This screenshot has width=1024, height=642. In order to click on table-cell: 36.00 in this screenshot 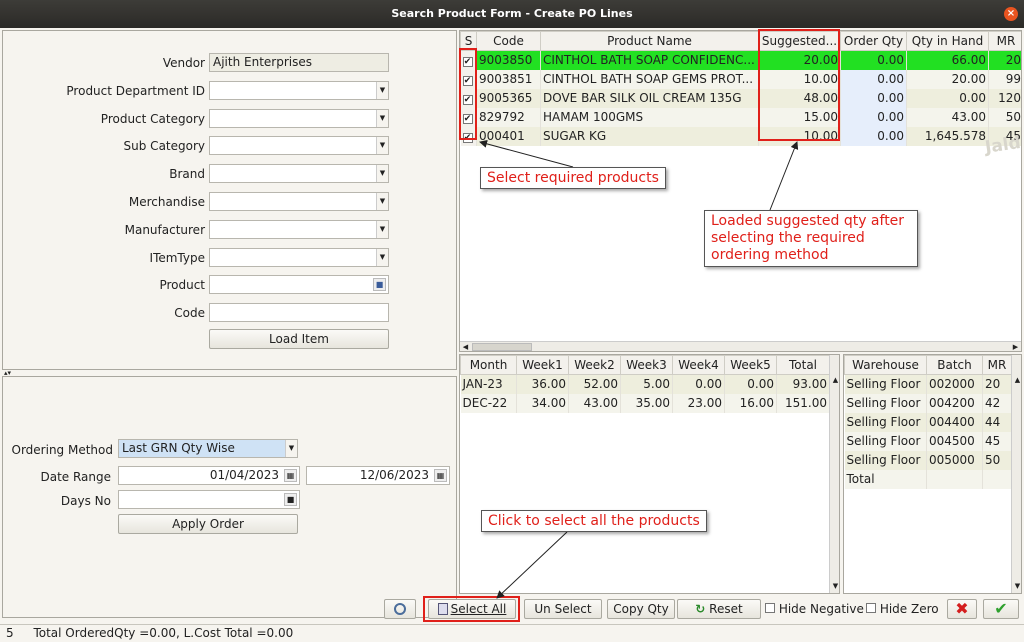, I will do `click(542, 384)`.